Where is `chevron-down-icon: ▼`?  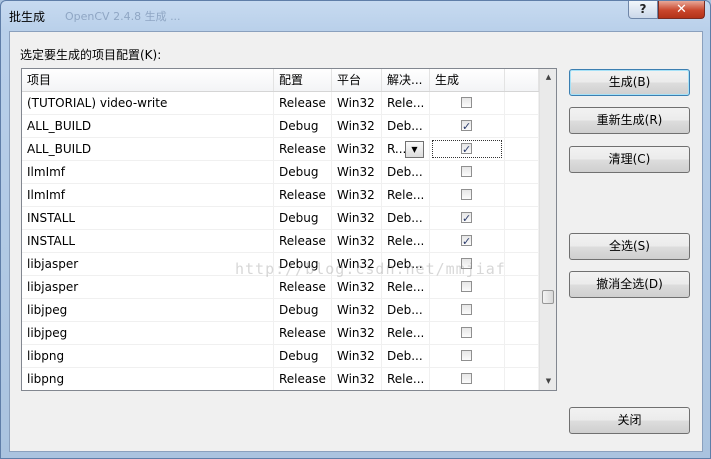 chevron-down-icon: ▼ is located at coordinates (414, 149).